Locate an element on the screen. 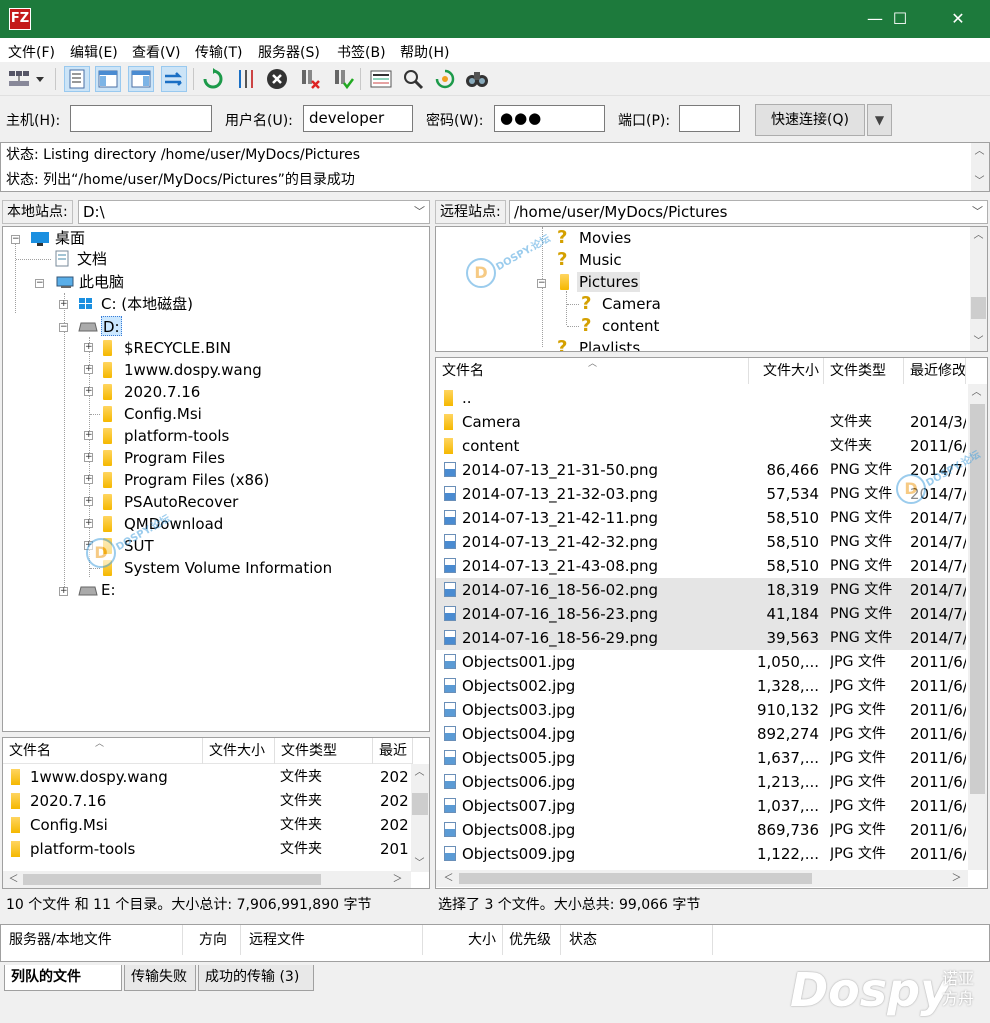 The width and height of the screenshot is (990, 1023). table-row: Objects002.jpg 1,328,... JPG 文件 2011/6/ is located at coordinates (701, 686).